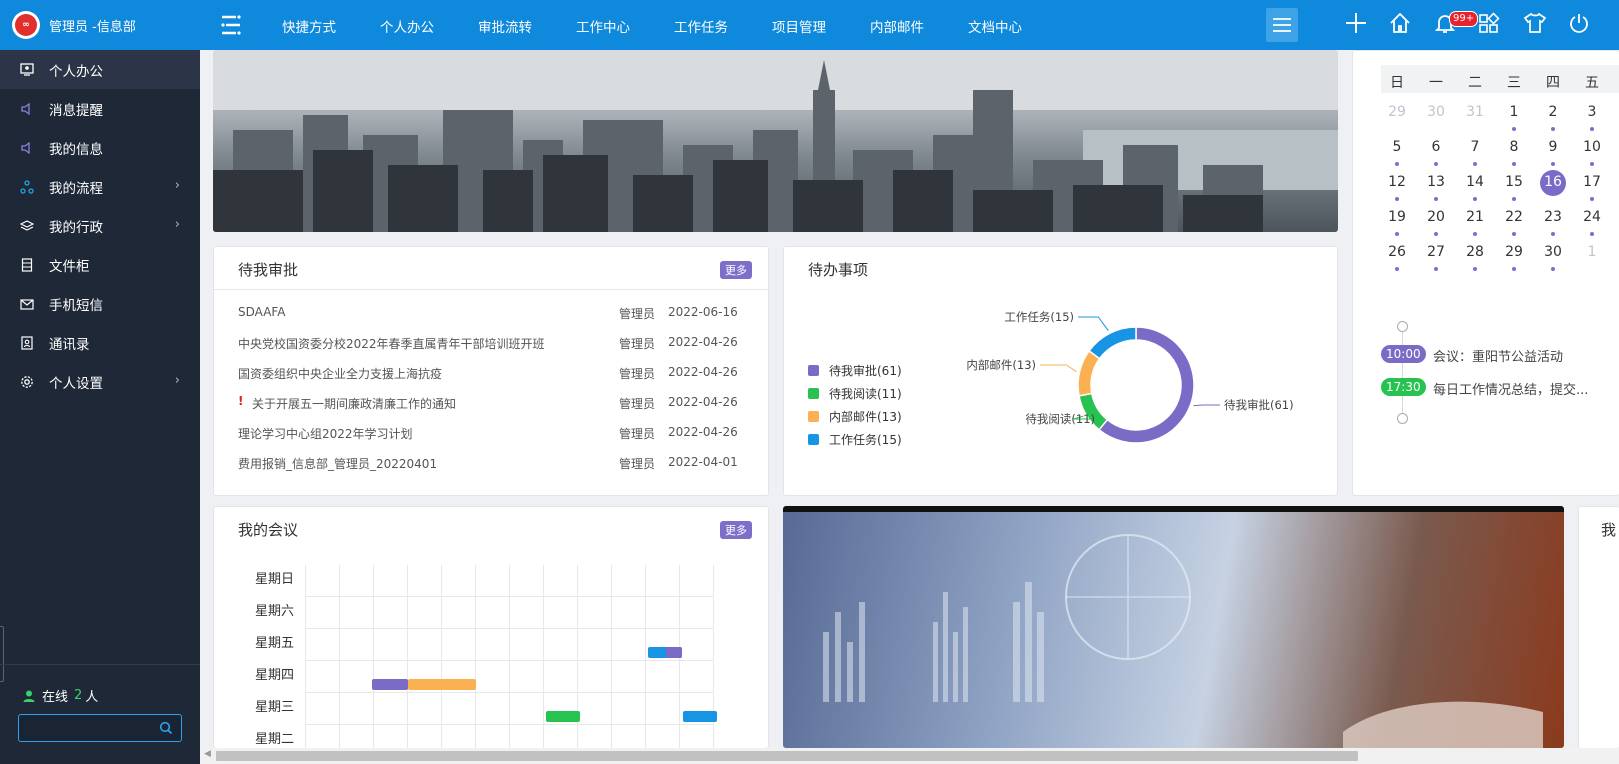  I want to click on tab-work-center: 工作中心, so click(603, 26).